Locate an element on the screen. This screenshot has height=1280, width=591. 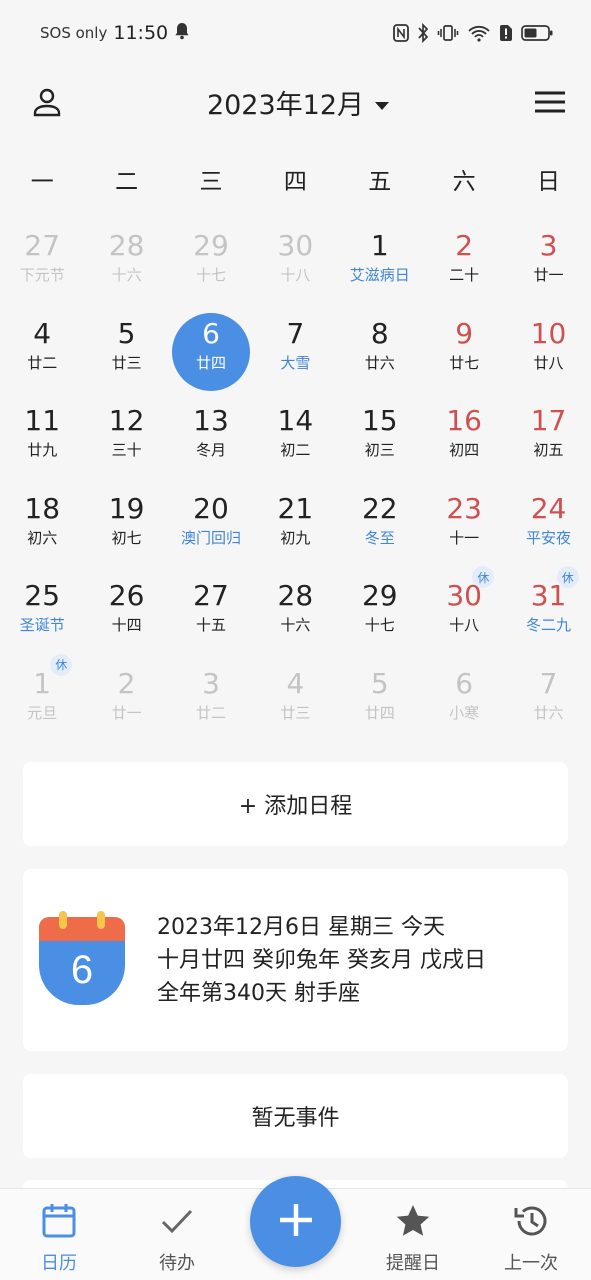
empty-events-card: 暂无事件 is located at coordinates (295, 1116).